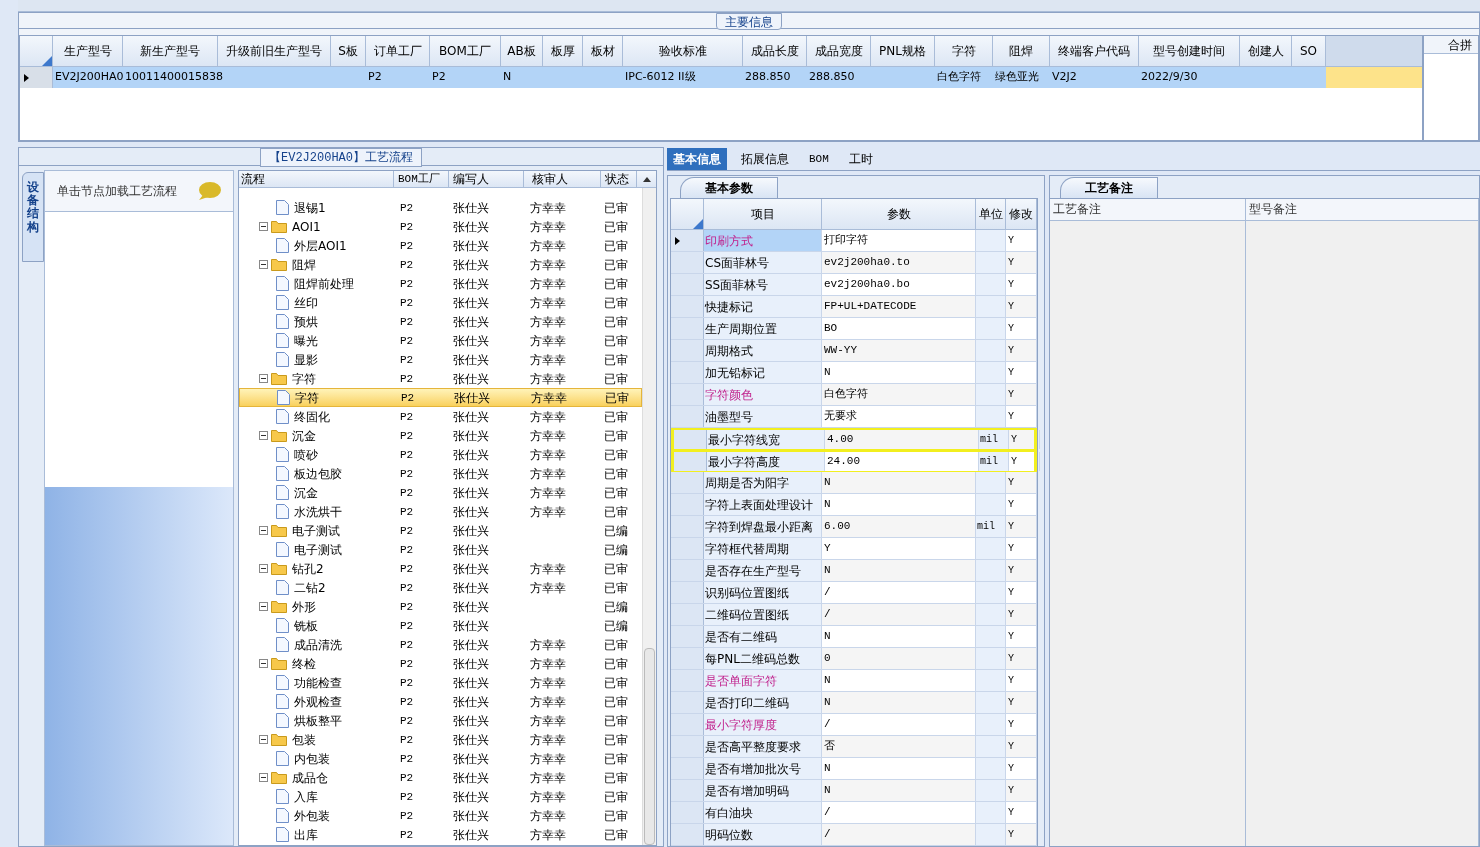  Describe the element at coordinates (33, 217) in the screenshot. I see `side-tab: 设备结构` at that location.